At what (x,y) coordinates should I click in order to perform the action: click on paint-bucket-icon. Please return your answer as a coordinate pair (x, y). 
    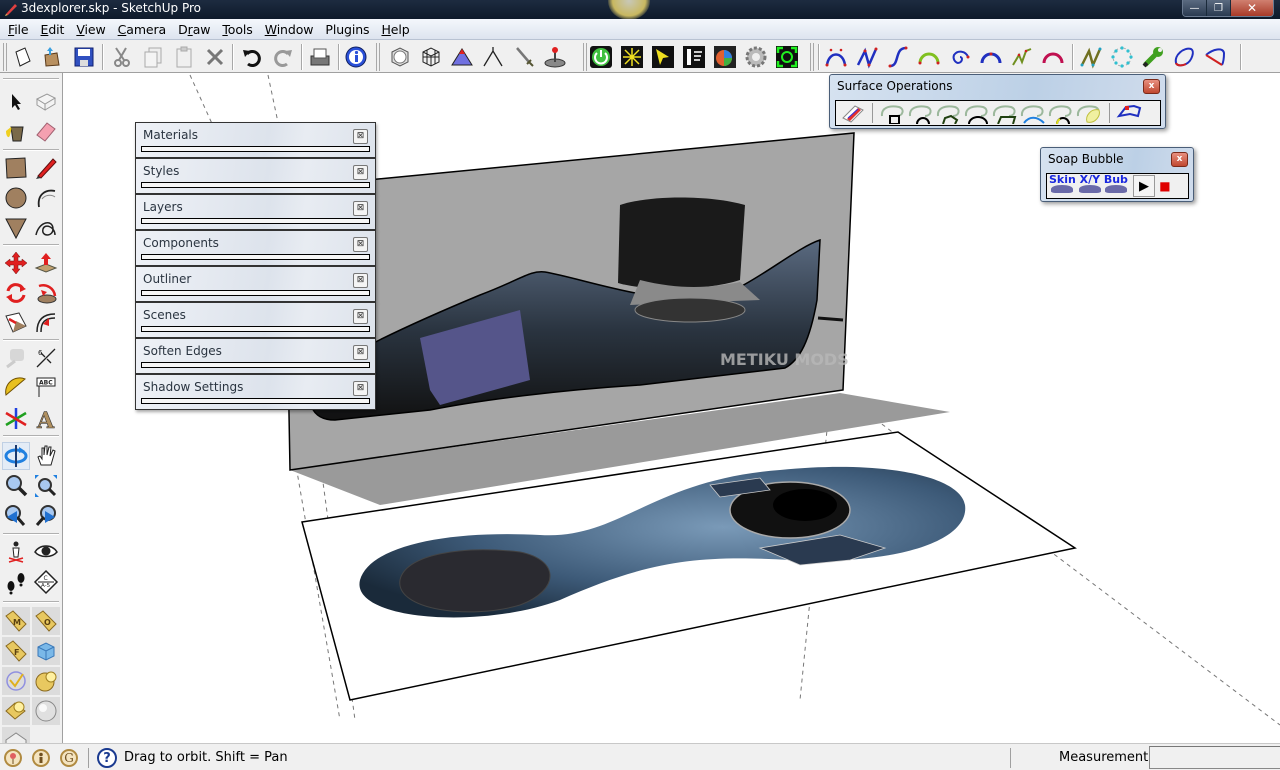
    Looking at the image, I should click on (16, 132).